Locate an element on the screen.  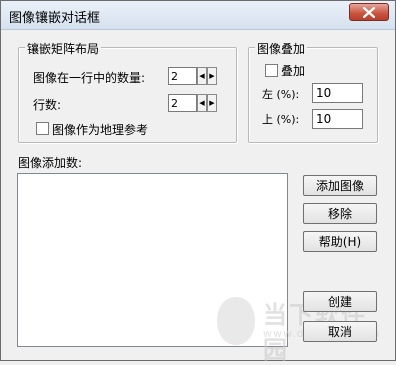
rows-increment-button: ▶ is located at coordinates (212, 103).